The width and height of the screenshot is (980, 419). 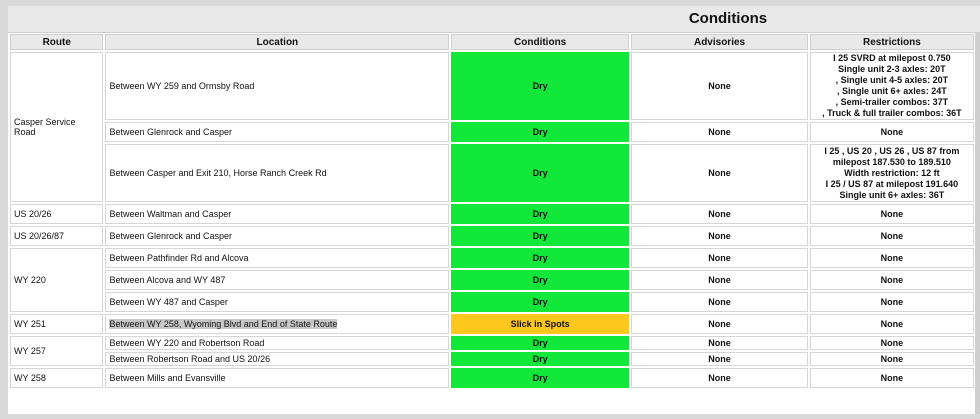 What do you see at coordinates (892, 102) in the screenshot?
I see `restriction-line: , Semi-trailer combos: 37T` at bounding box center [892, 102].